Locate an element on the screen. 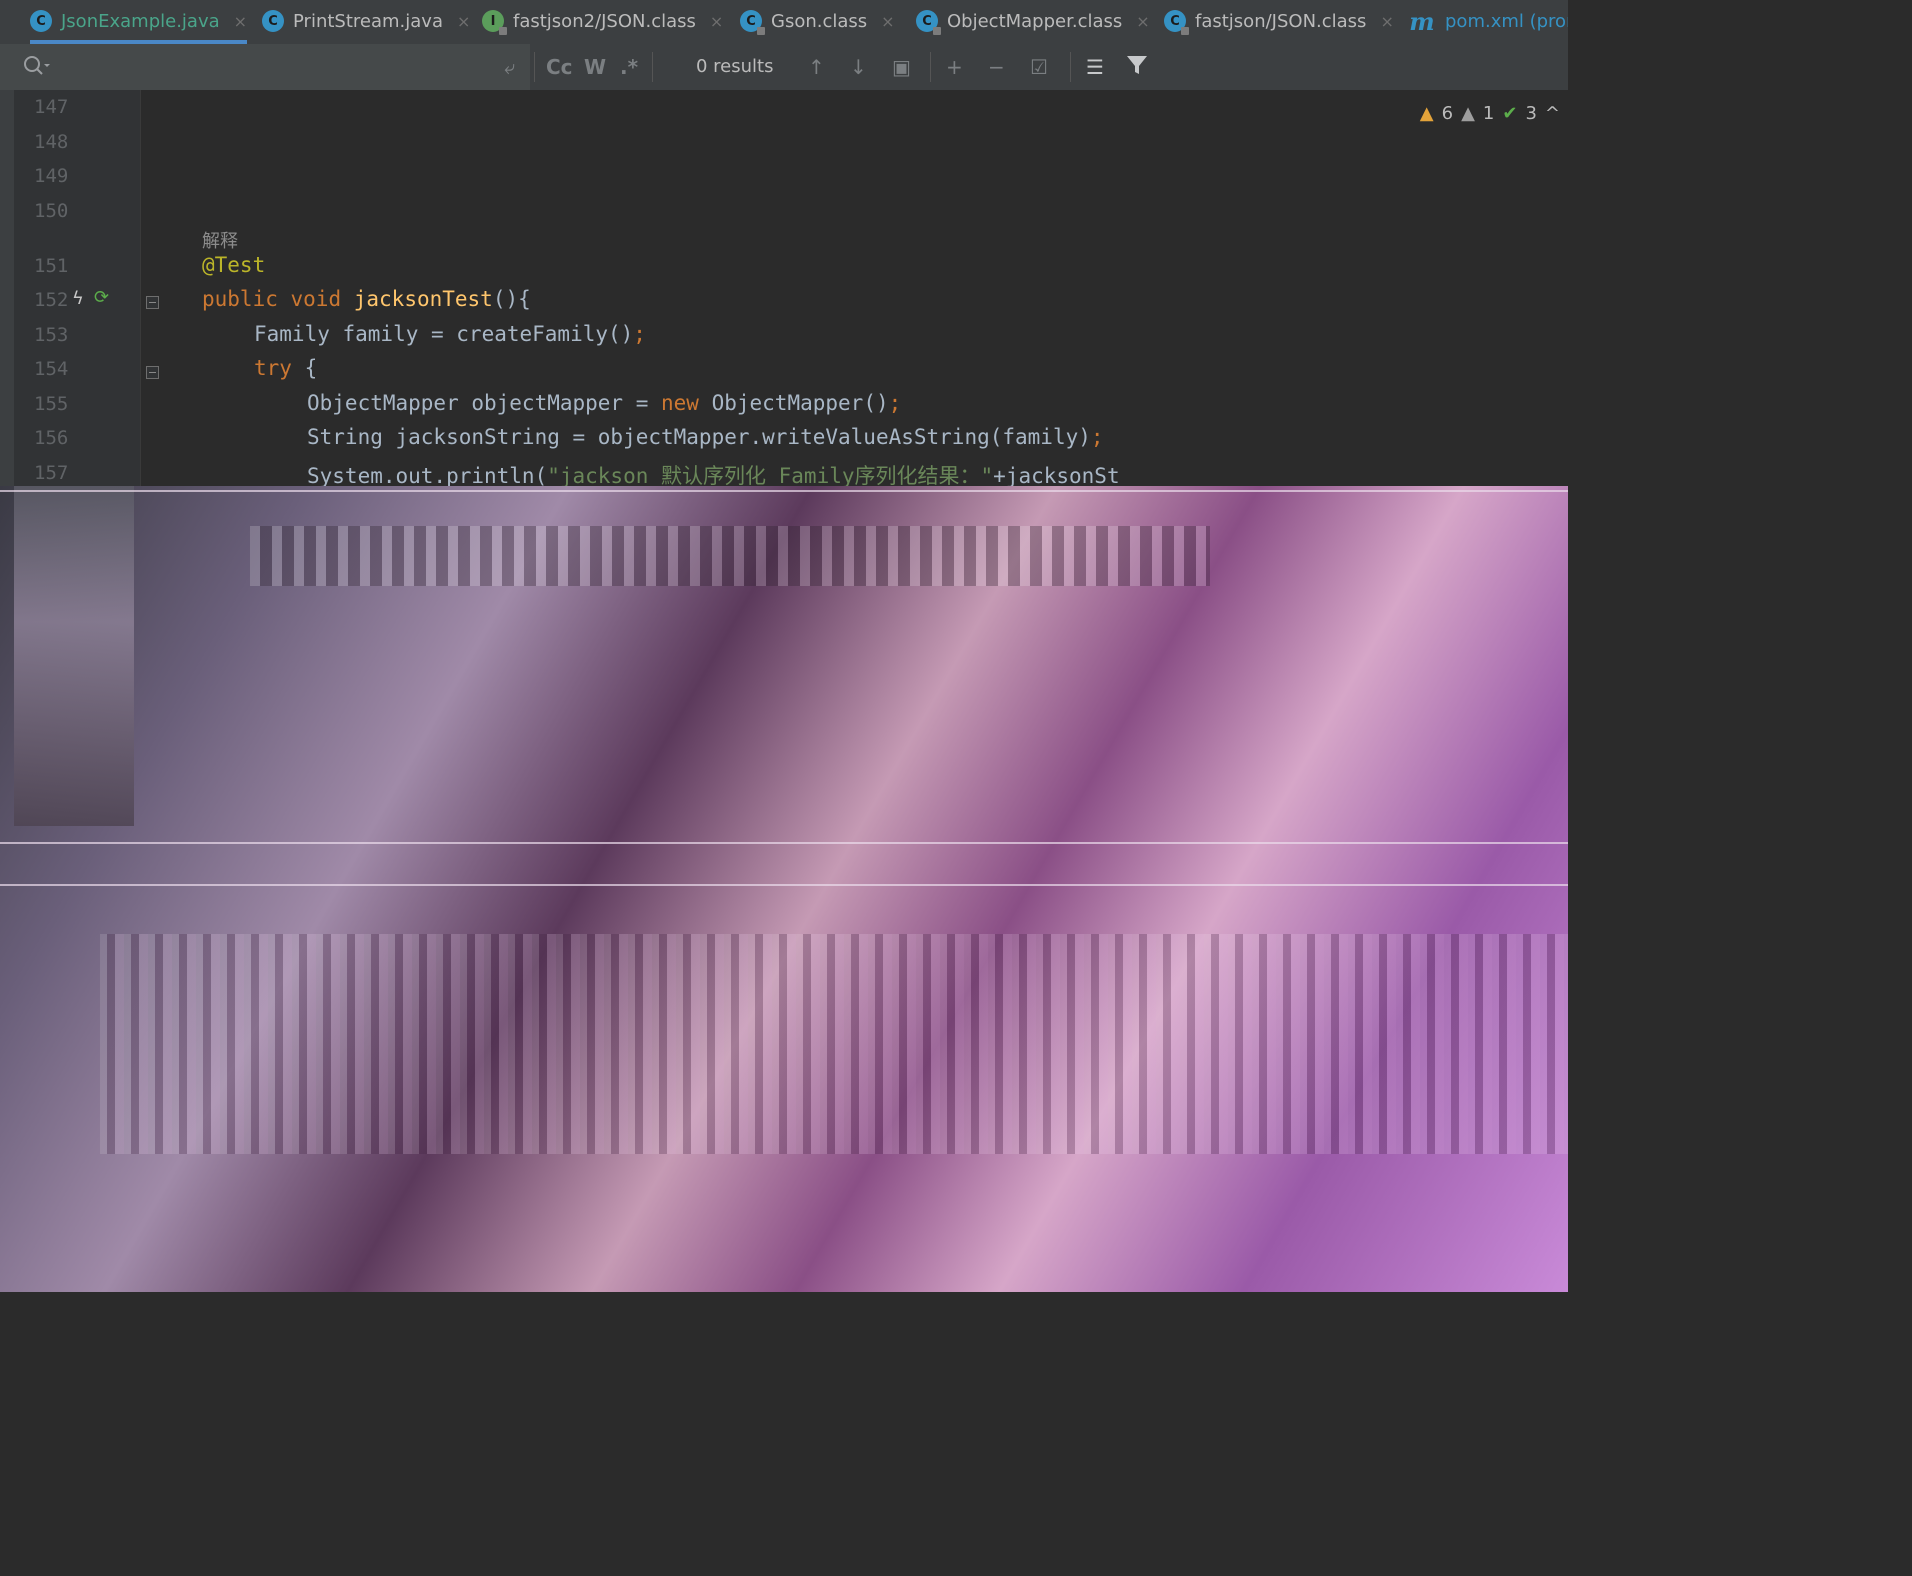  add-occurrence-icon: + is located at coordinates (954, 67).